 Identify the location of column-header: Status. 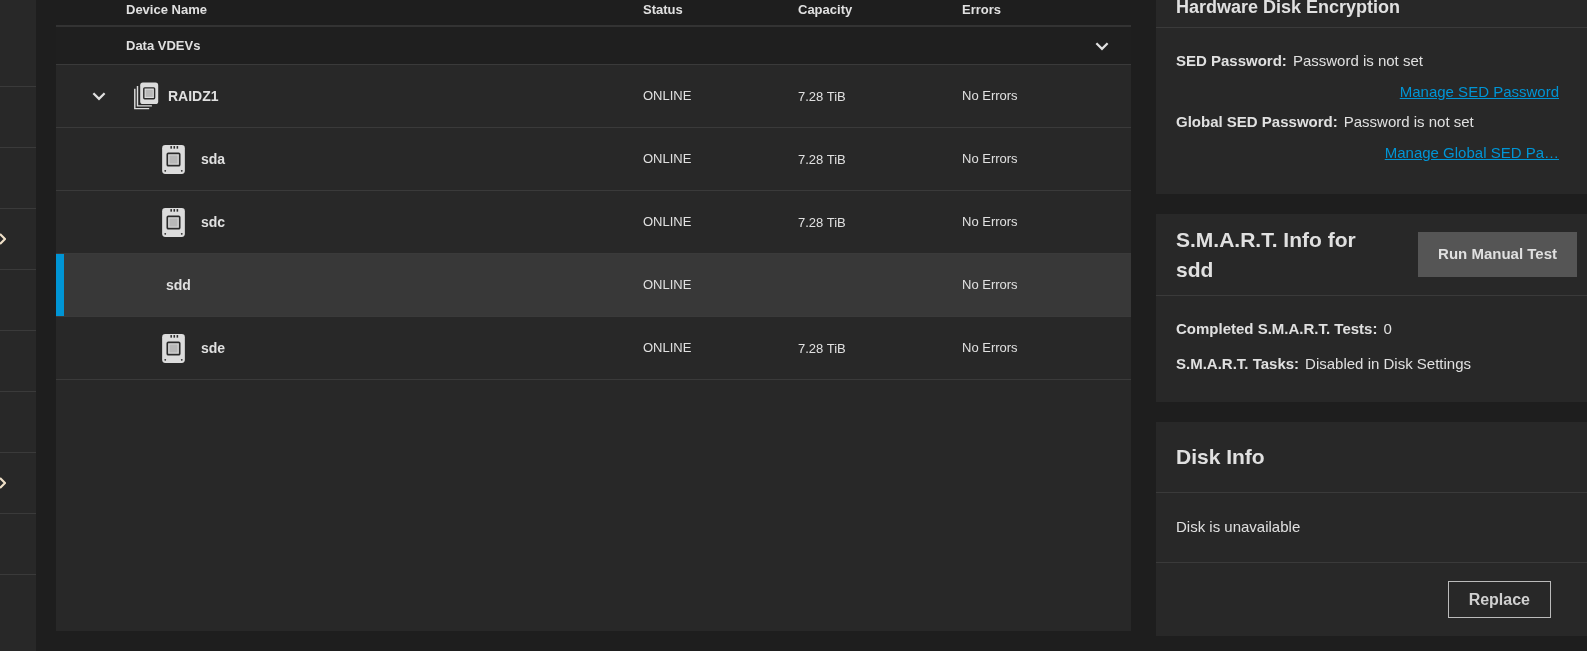
(720, 10).